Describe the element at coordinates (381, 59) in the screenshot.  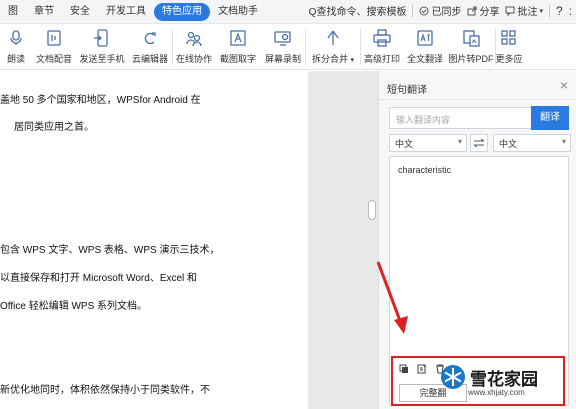
I see `advanced-print-label: 高级打印` at that location.